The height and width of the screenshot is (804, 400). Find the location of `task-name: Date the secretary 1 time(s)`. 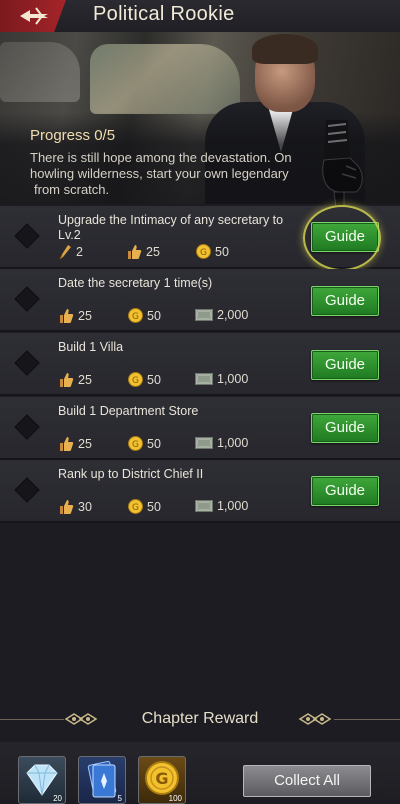

task-name: Date the secretary 1 time(s) is located at coordinates (135, 283).